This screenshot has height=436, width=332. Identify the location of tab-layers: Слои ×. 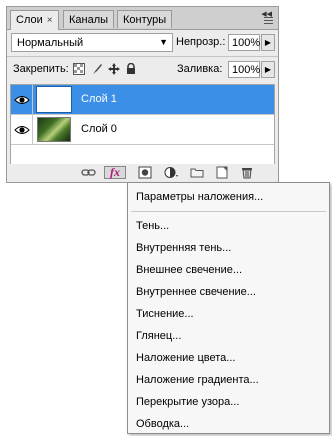
(34, 20).